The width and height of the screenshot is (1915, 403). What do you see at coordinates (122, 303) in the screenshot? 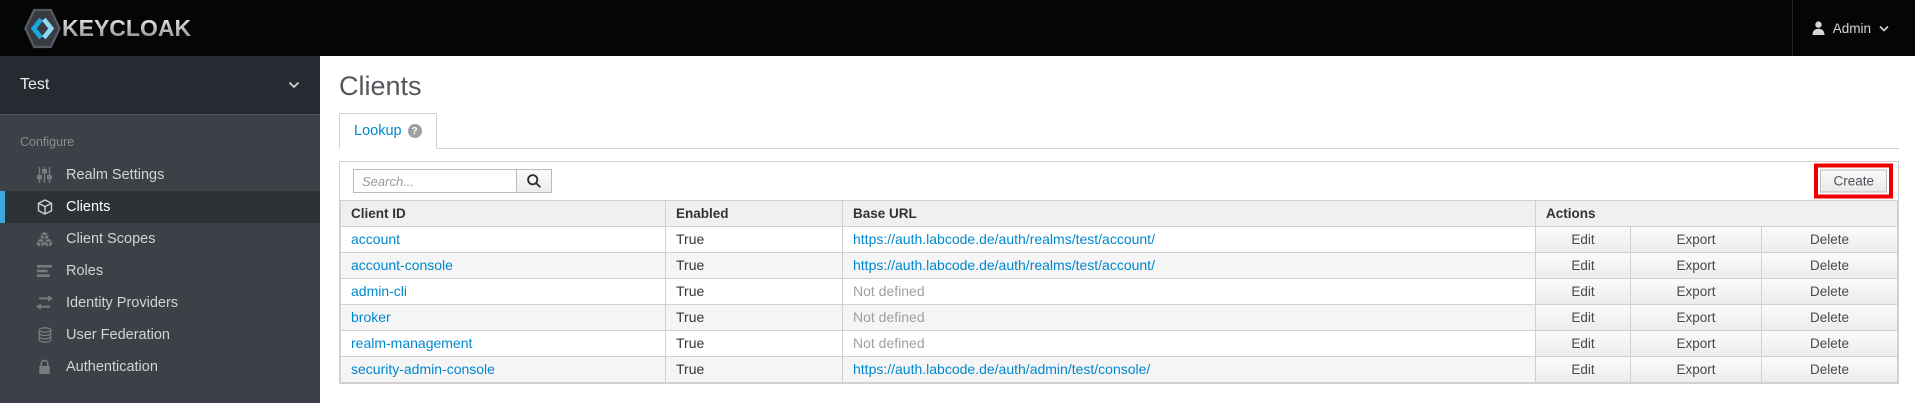
I see `sidebar-item-label: Identity Providers` at bounding box center [122, 303].